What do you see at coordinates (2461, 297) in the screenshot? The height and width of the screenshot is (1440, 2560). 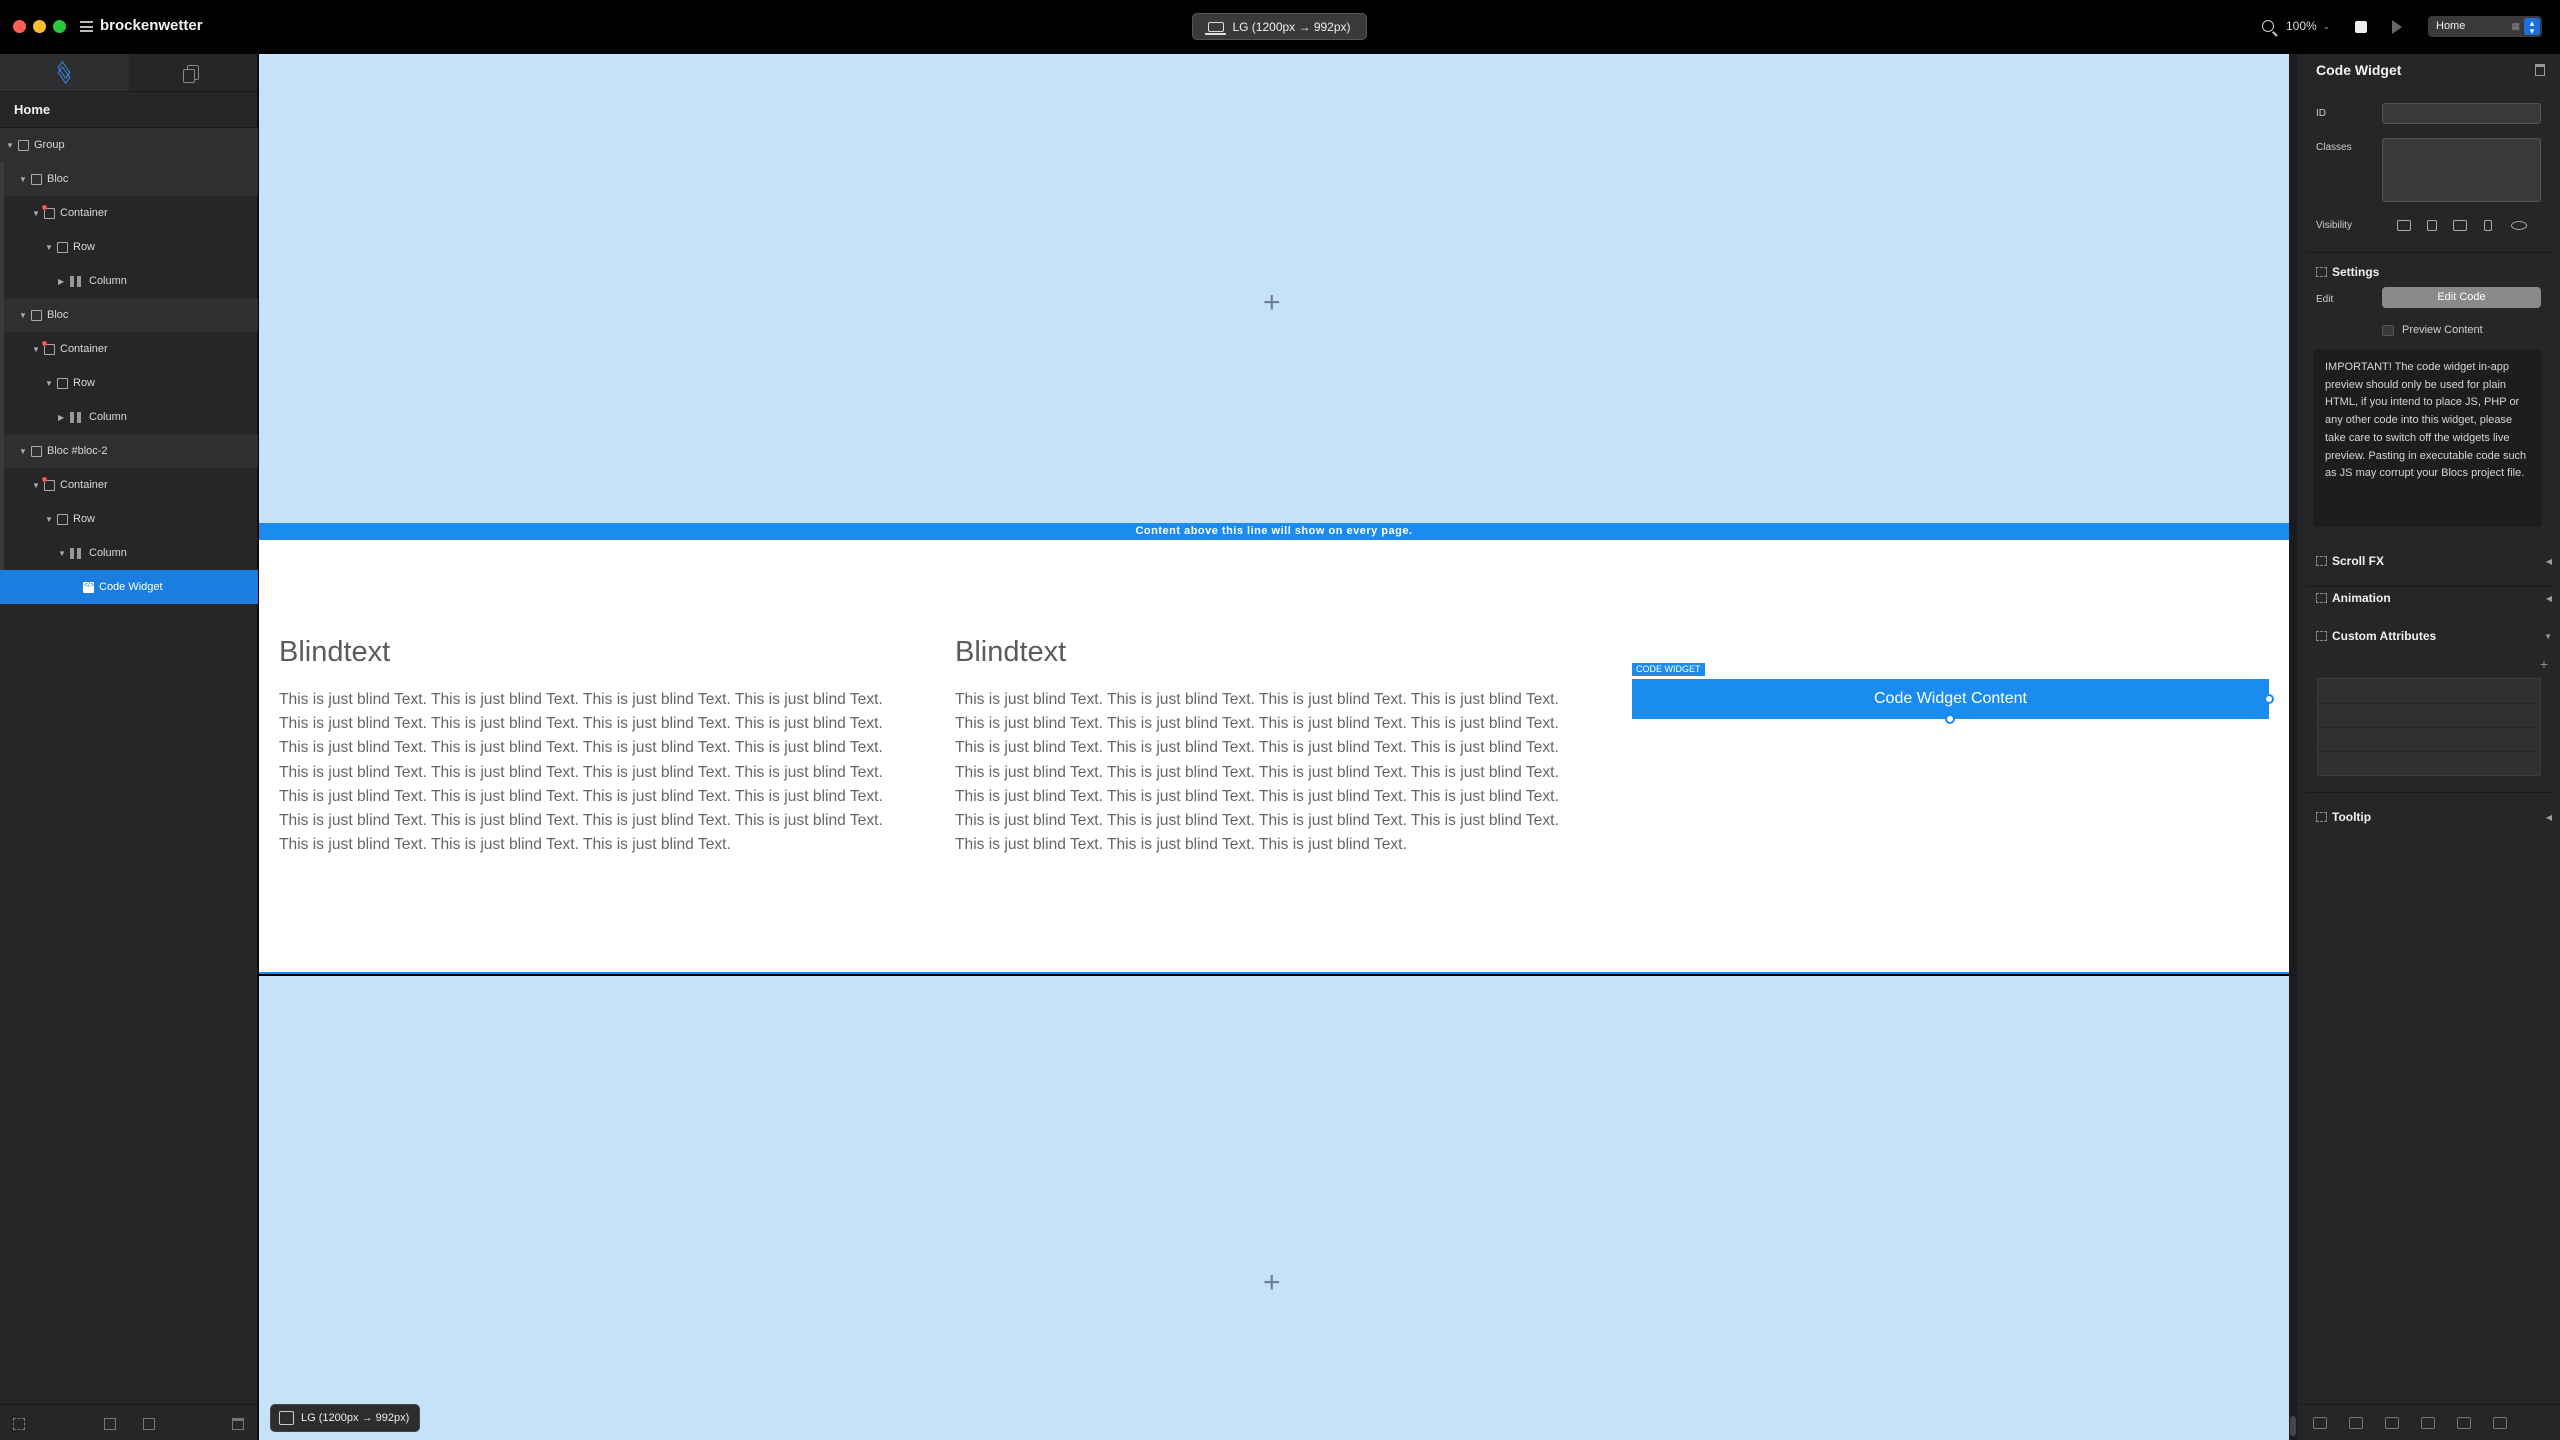 I see `edit-code-button: Edit Code` at bounding box center [2461, 297].